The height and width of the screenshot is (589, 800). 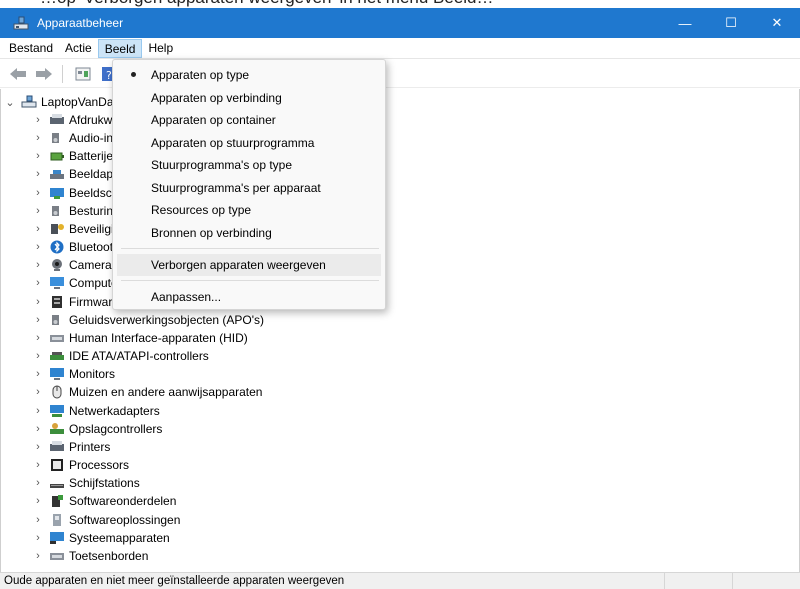 What do you see at coordinates (109, 556) in the screenshot?
I see `tree-node-label: Toetsenborden` at bounding box center [109, 556].